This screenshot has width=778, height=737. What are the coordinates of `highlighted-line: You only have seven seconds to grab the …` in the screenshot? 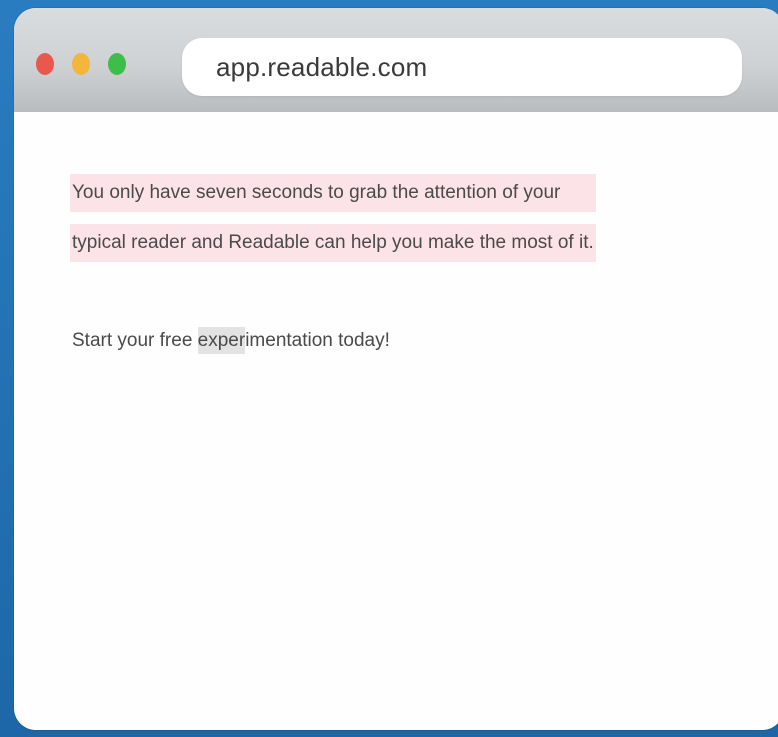 It's located at (333, 193).